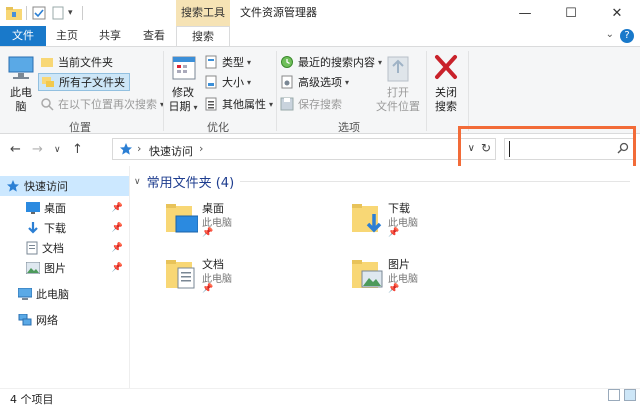  What do you see at coordinates (85, 62) in the screenshot?
I see `current-folder-label: 当前文件夹` at bounding box center [85, 62].